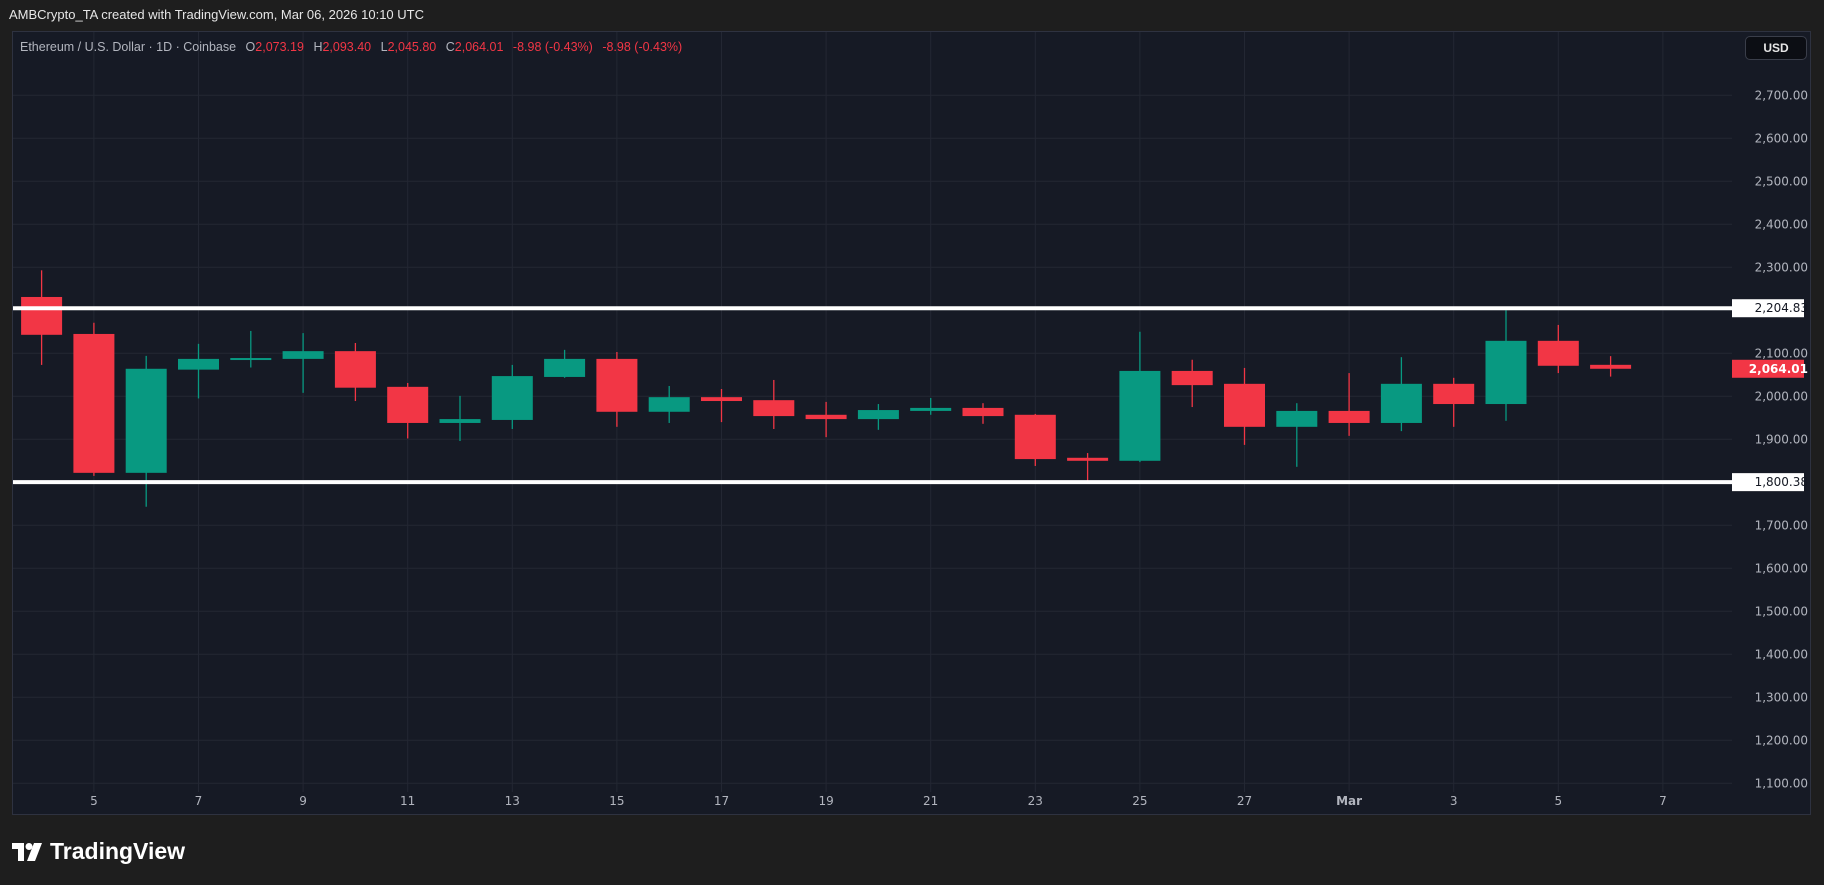 The image size is (1824, 885). What do you see at coordinates (1781, 611) in the screenshot?
I see `y-tick-label: 1,500.00` at bounding box center [1781, 611].